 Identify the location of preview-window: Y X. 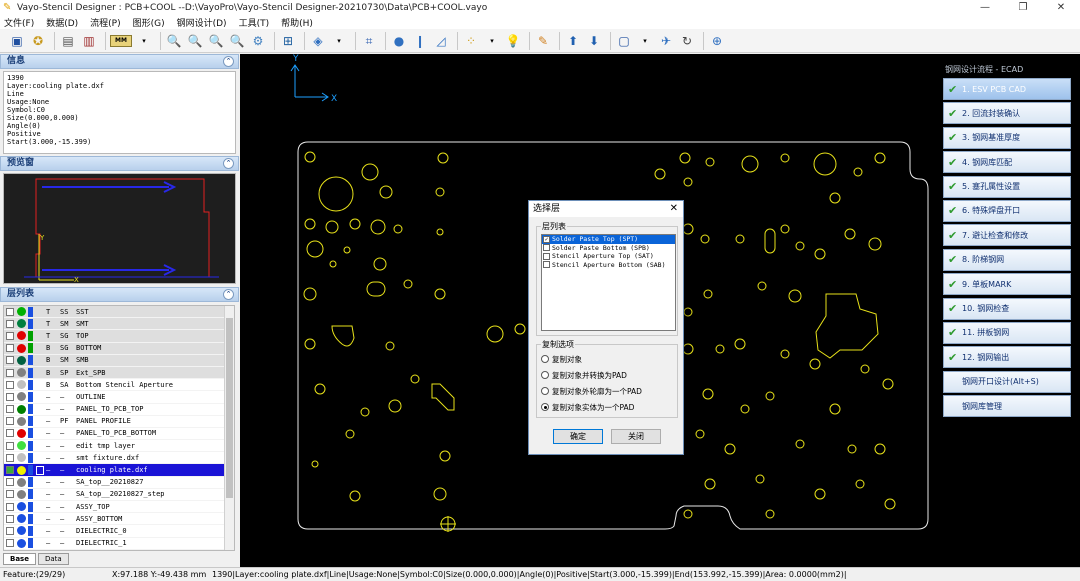
(119, 228).